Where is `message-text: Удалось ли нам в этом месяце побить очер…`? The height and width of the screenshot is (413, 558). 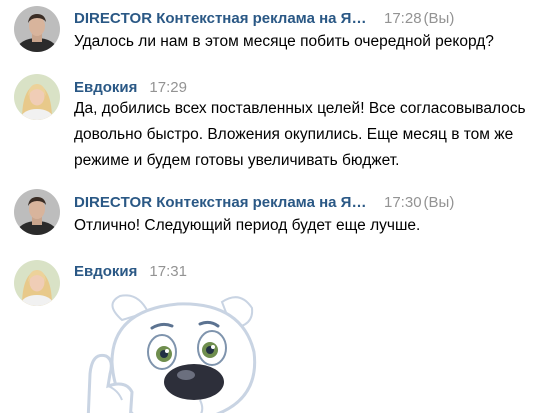
message-text: Удалось ли нам в этом месяце побить очер… is located at coordinates (284, 41).